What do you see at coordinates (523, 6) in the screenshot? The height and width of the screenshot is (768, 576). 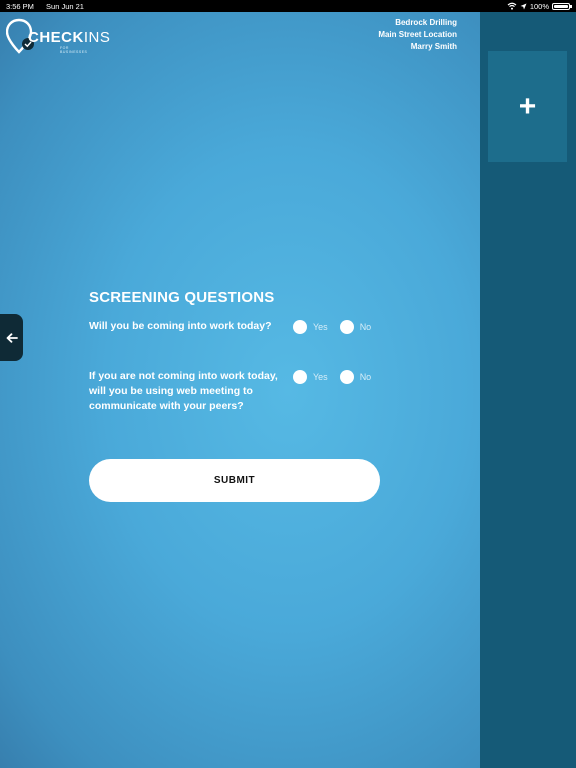 I see `location-arrow-icon` at bounding box center [523, 6].